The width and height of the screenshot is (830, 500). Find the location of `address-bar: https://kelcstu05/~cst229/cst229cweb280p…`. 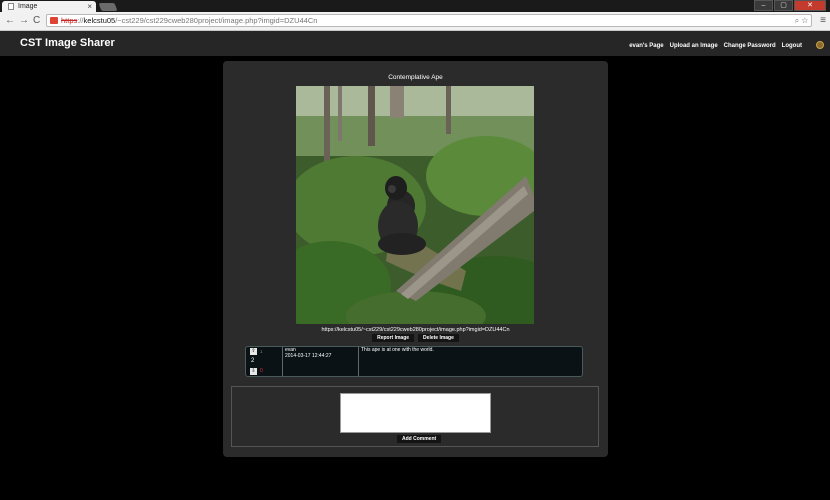

address-bar: https://kelcstu05/~cst229/cst229cweb280p… is located at coordinates (429, 20).